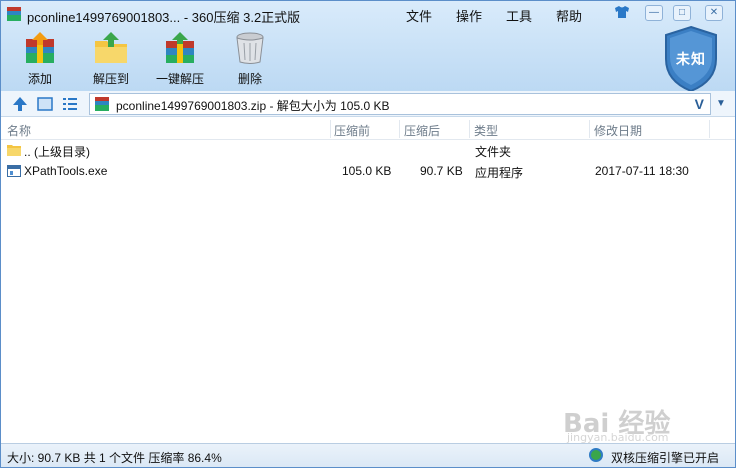 The image size is (736, 468). I want to click on column-modified-date: 修改日期, so click(618, 130).